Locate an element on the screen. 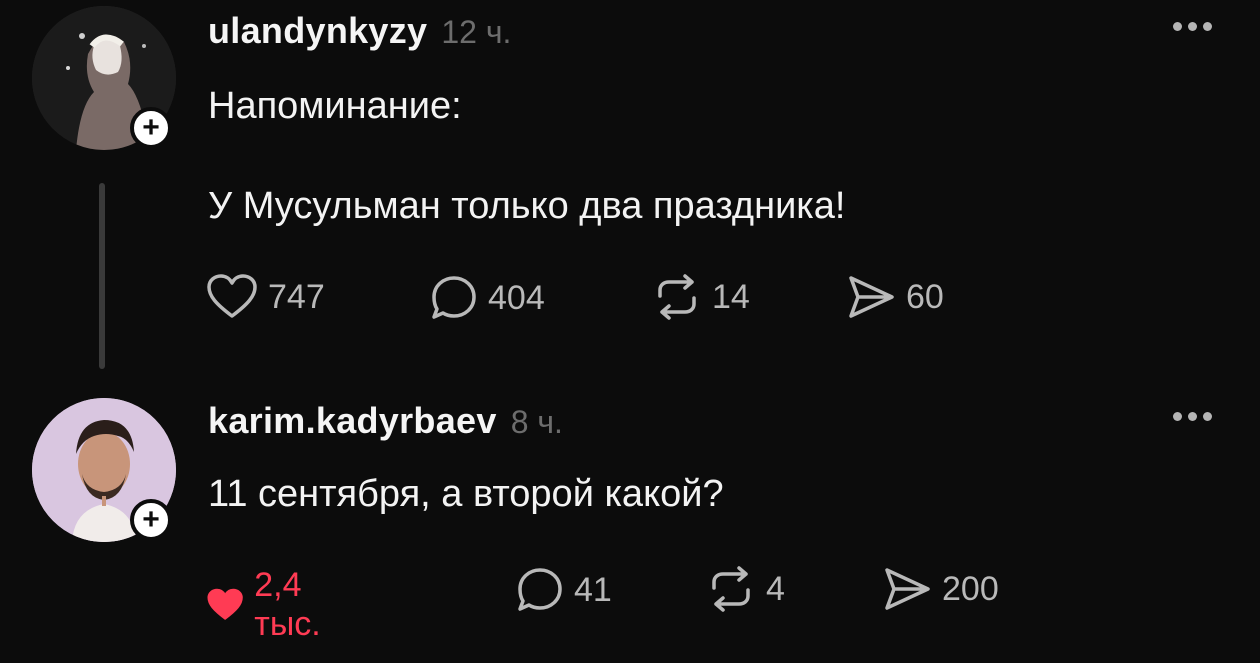  repost-count: 4 is located at coordinates (775, 588).